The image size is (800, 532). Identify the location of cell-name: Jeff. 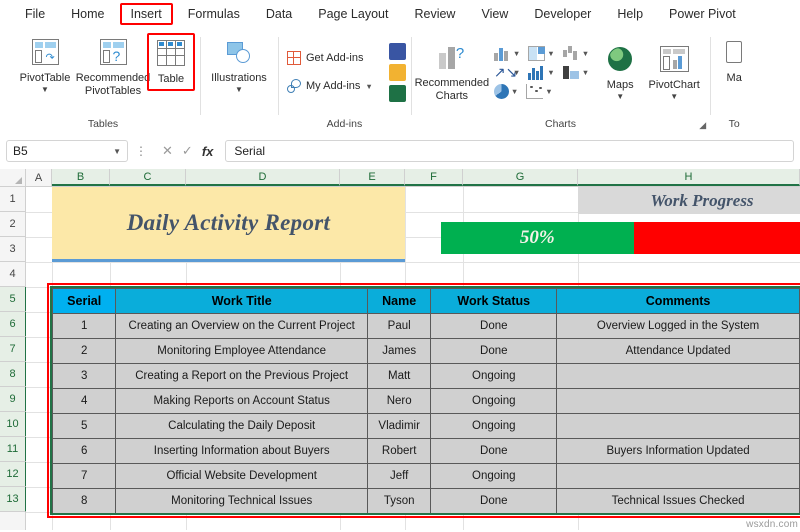
(399, 476).